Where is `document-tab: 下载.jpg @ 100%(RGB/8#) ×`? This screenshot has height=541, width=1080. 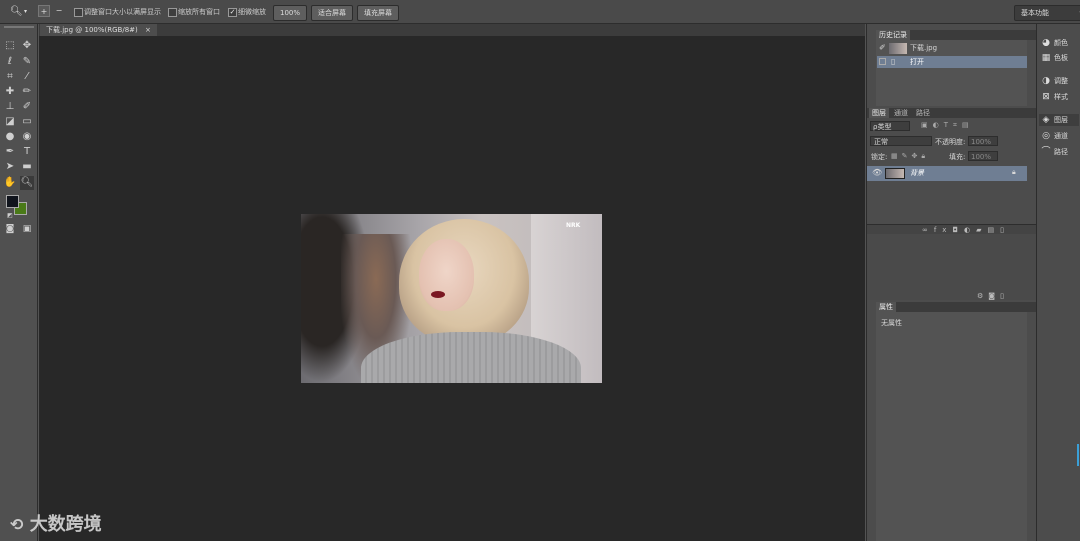
document-tab: 下载.jpg @ 100%(RGB/8#) × is located at coordinates (98, 30).